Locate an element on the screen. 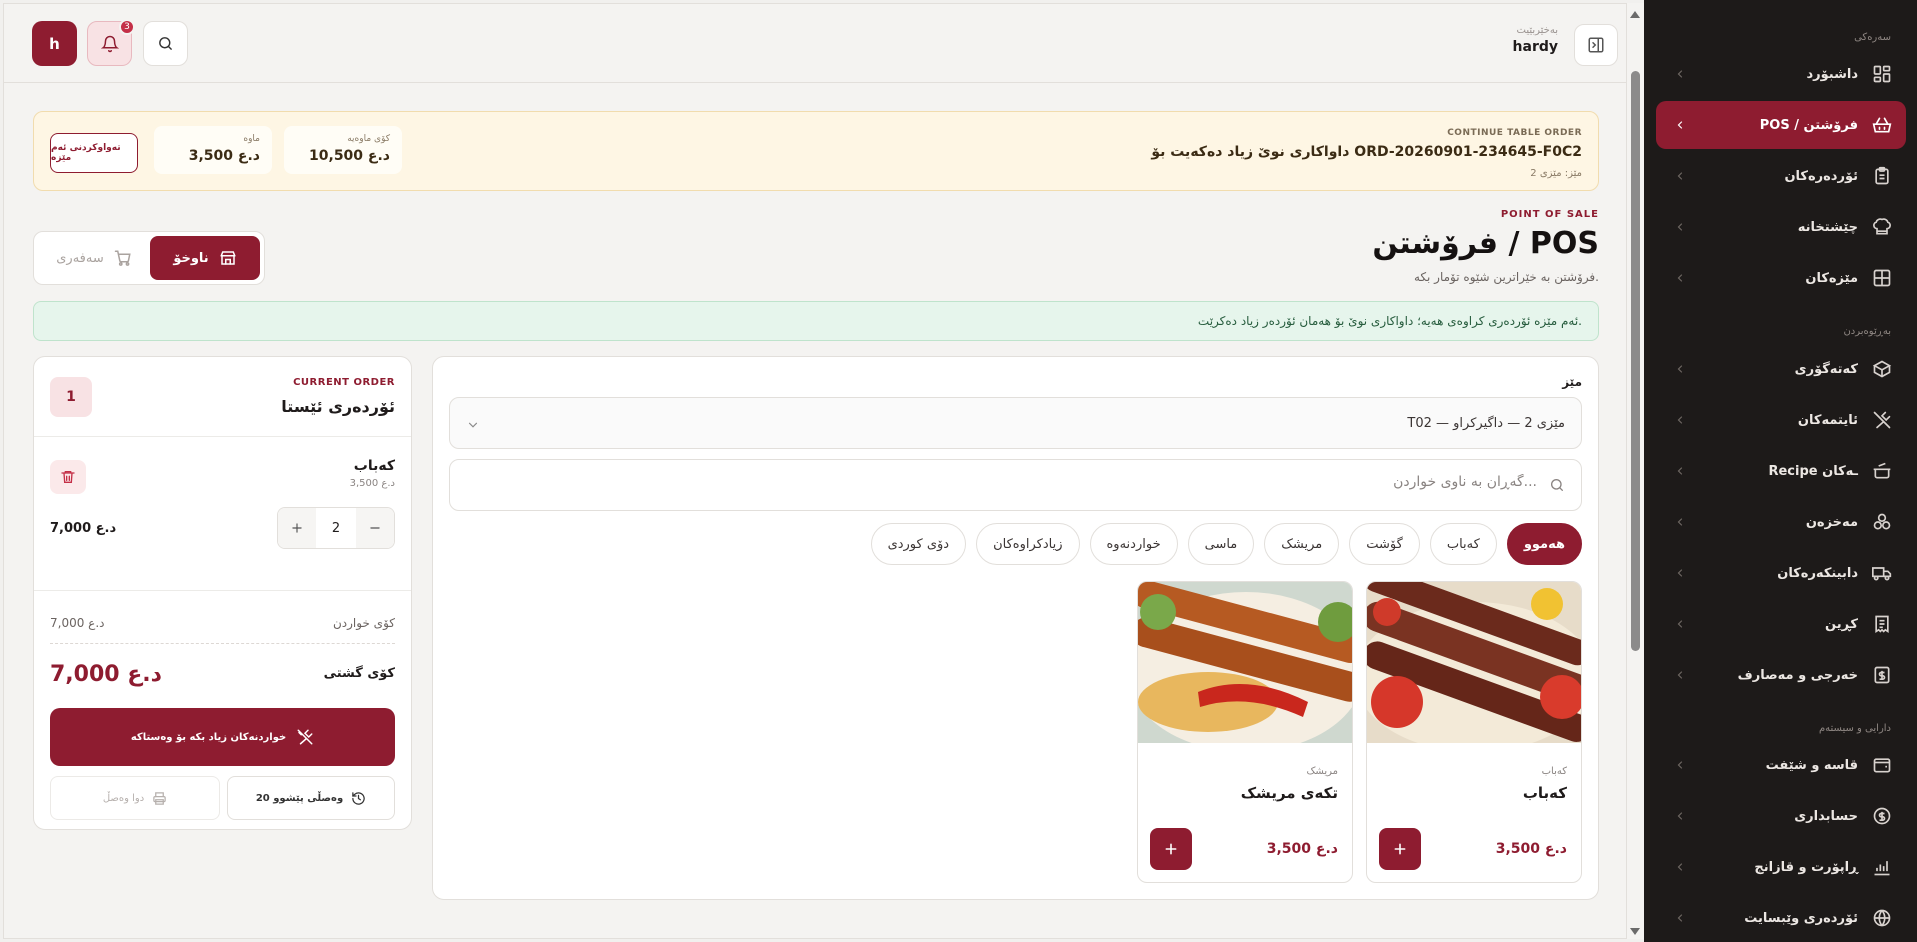  sidebar-item-label: چێشتخانە is located at coordinates (1827, 227).